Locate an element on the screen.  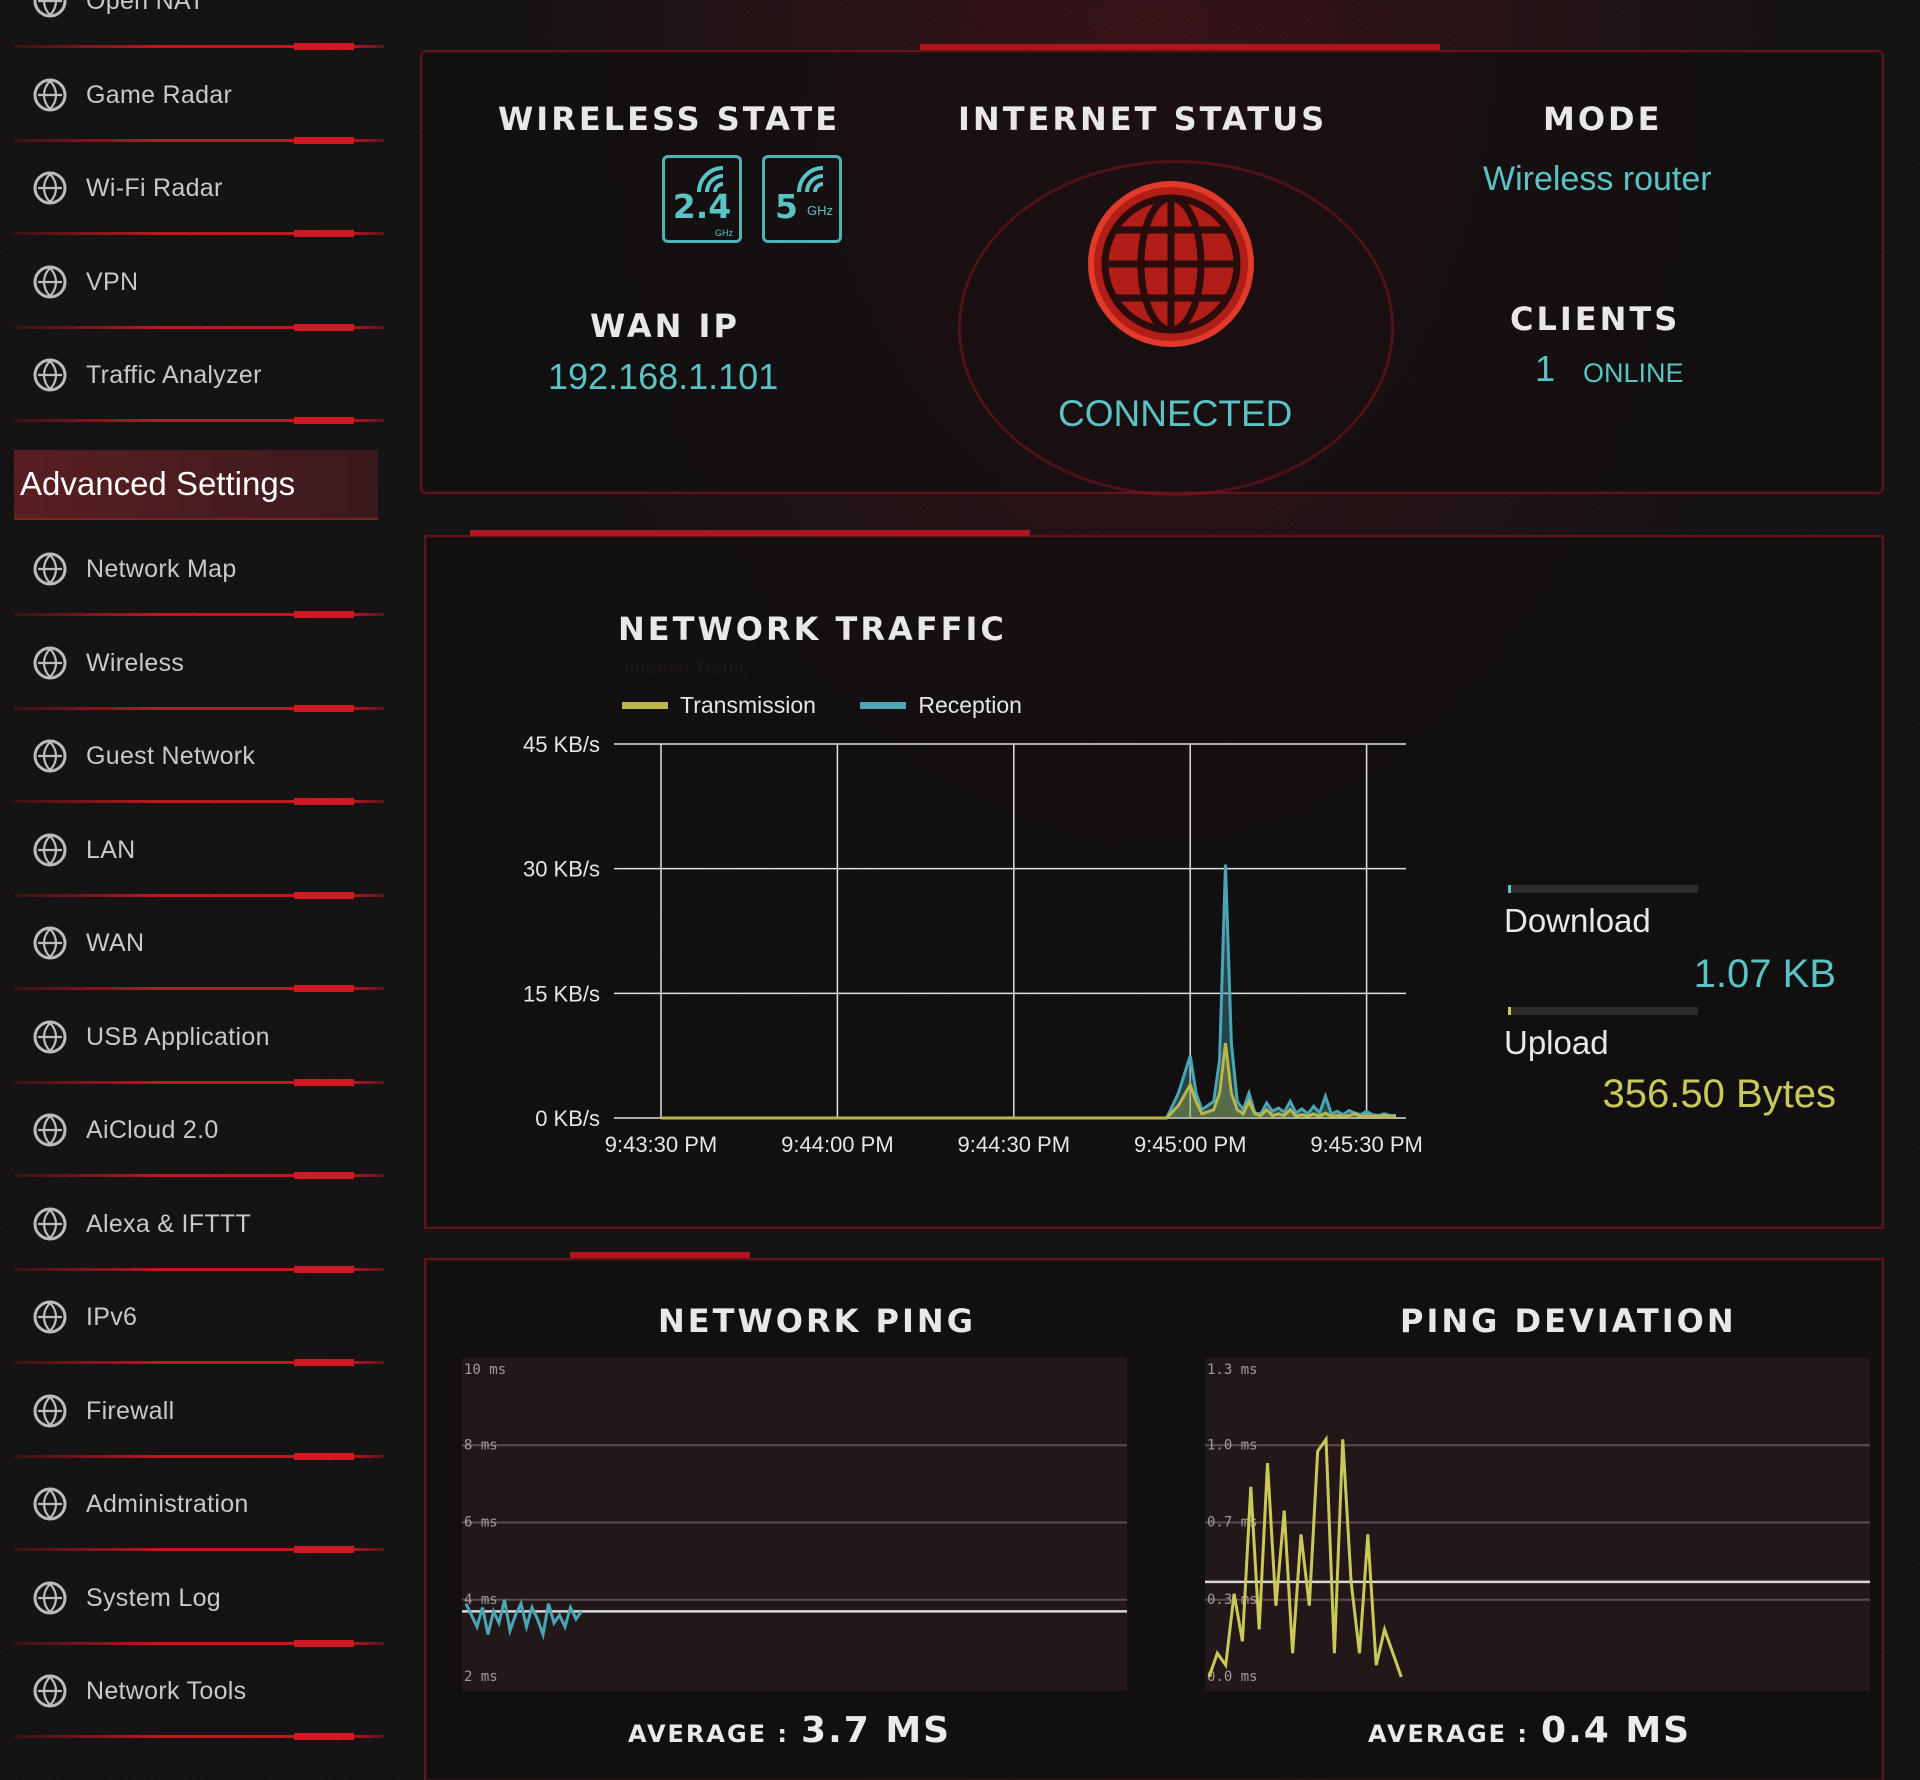
network-ping-title: Network Ping is located at coordinates (817, 1321).